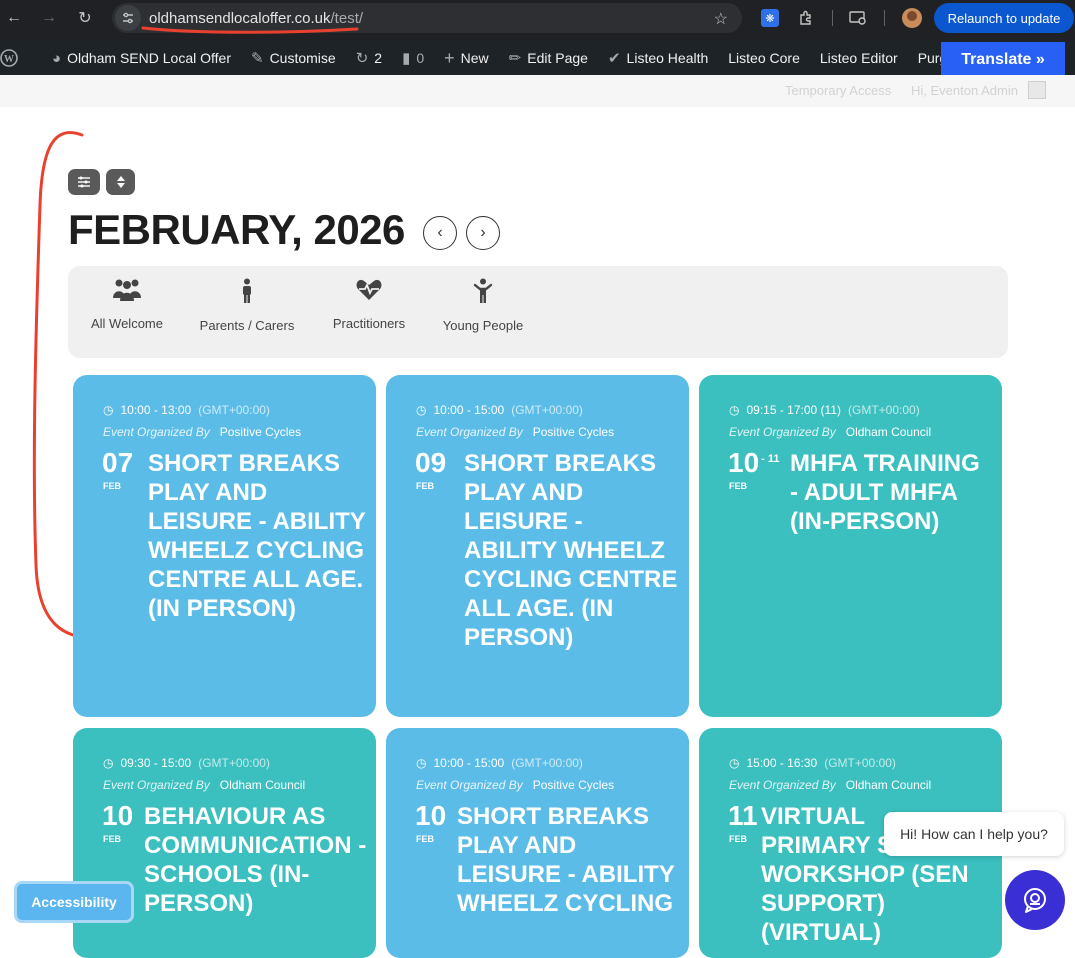 The width and height of the screenshot is (1075, 958). Describe the element at coordinates (440, 233) in the screenshot. I see `previous-month-button: ‹` at that location.